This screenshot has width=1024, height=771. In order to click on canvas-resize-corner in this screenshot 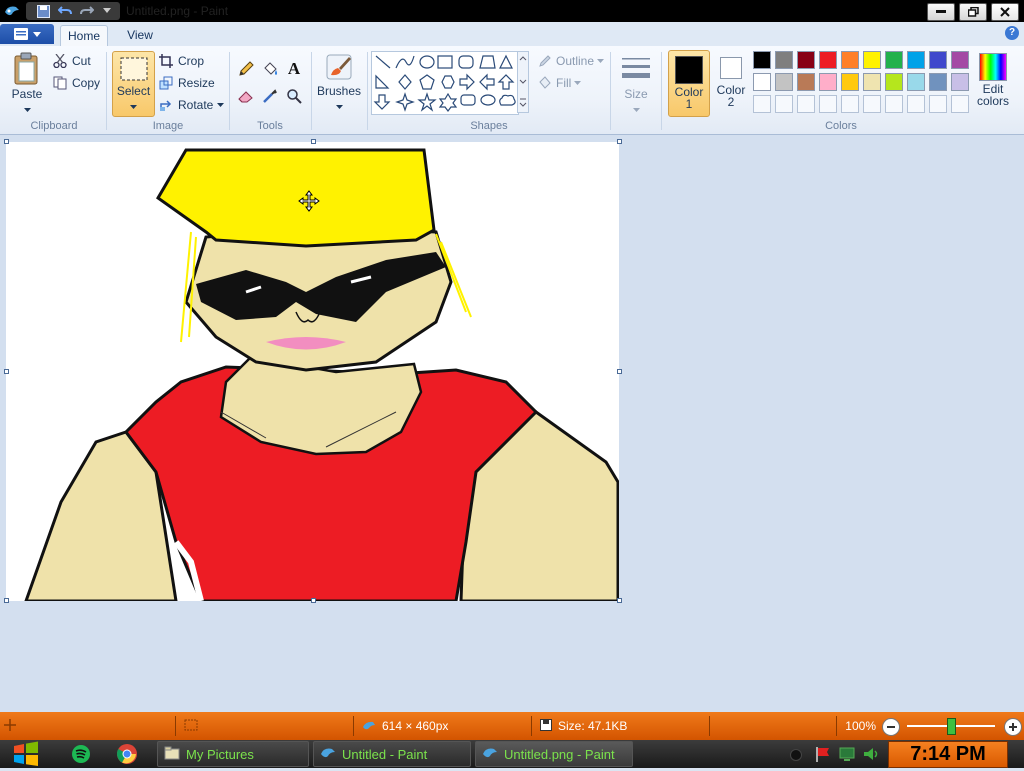, I will do `click(619, 600)`.